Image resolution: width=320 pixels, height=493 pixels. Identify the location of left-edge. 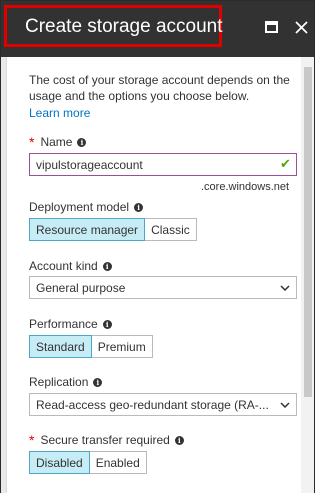
(4, 275).